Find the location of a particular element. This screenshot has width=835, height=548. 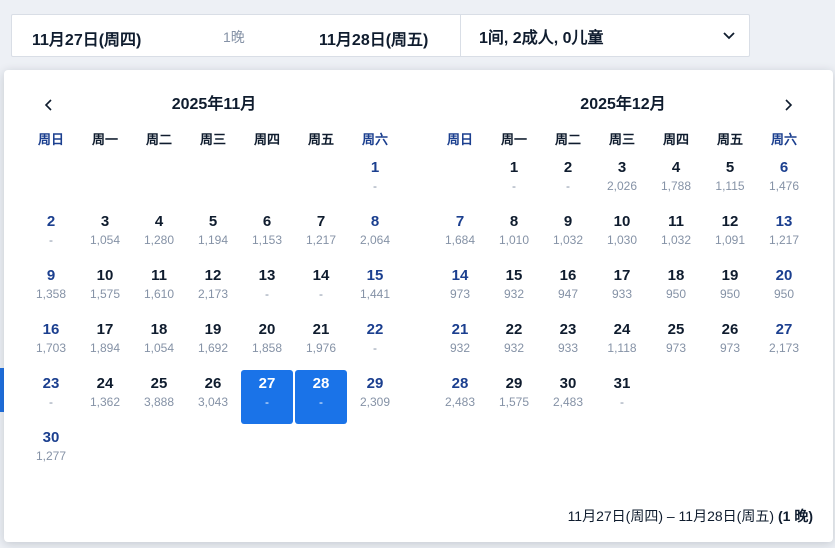

checkin-date: 11月27日(周四) is located at coordinates (86, 38).